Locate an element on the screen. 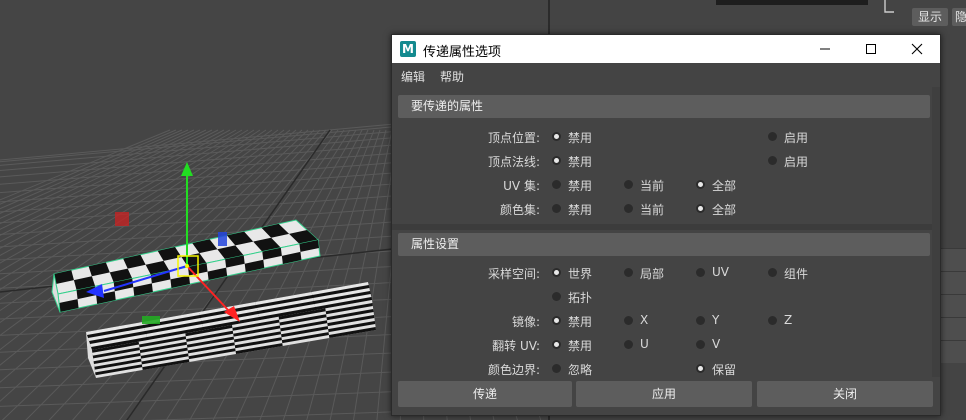 The height and width of the screenshot is (420, 966). section-header: 属性设置 is located at coordinates (664, 244).